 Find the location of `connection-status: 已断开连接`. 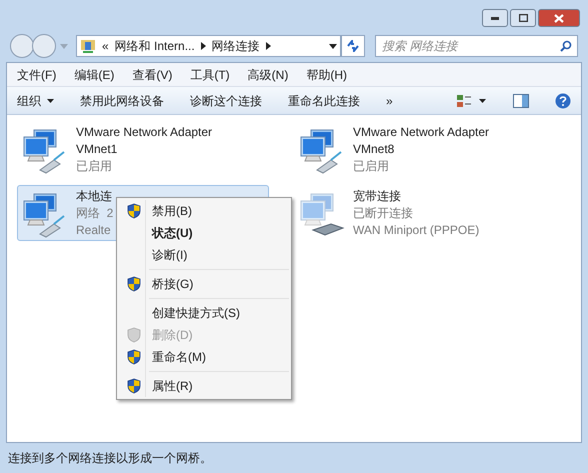

connection-status: 已断开连接 is located at coordinates (383, 213).